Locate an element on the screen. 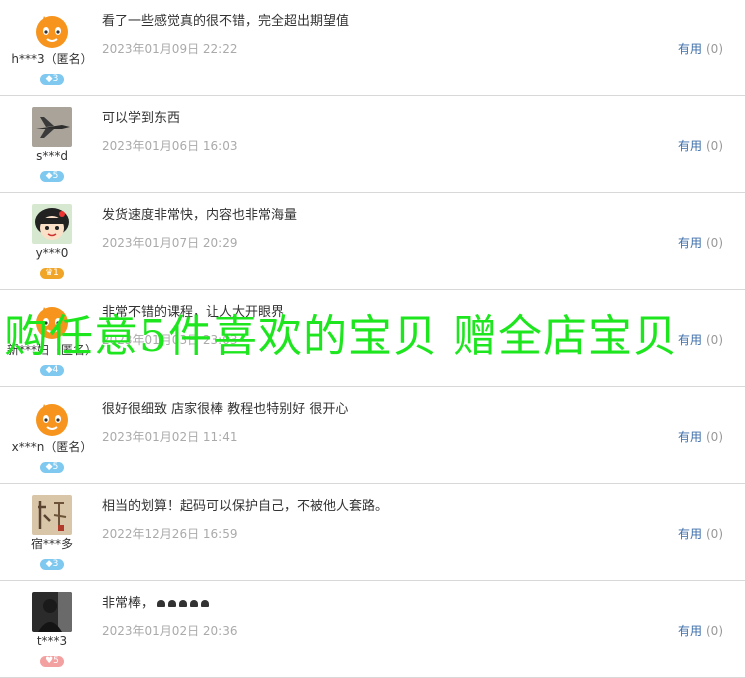  review-date: 2023年01月03日 23:03 is located at coordinates (170, 340).